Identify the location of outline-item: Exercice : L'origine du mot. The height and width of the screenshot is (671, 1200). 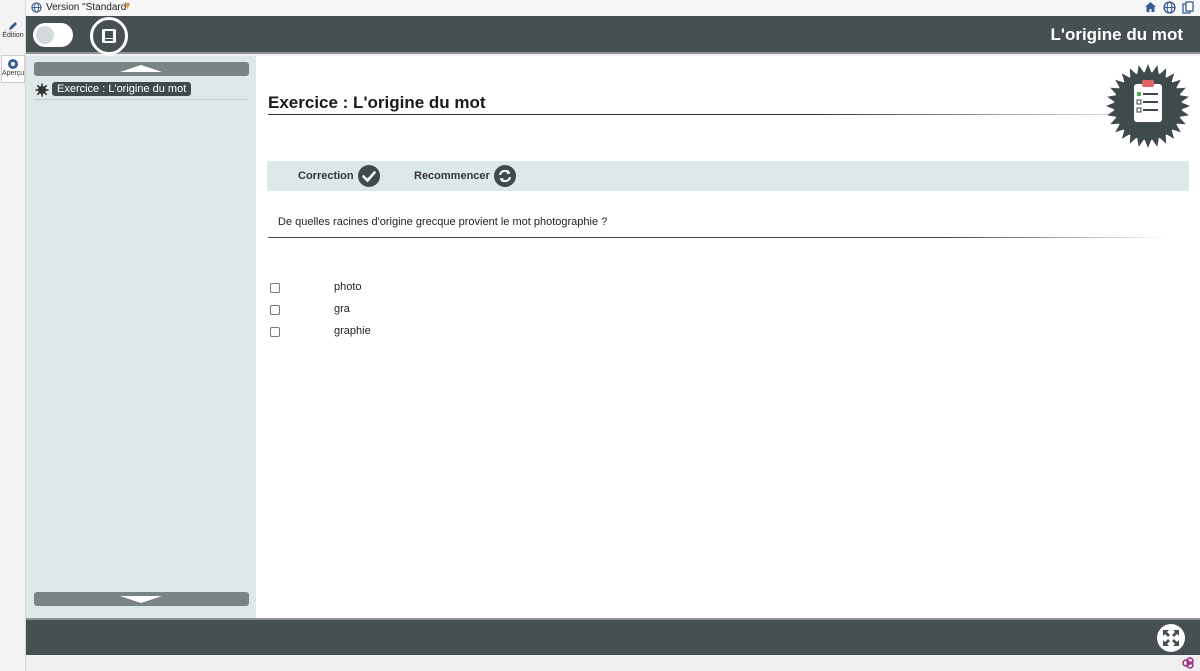
(141, 90).